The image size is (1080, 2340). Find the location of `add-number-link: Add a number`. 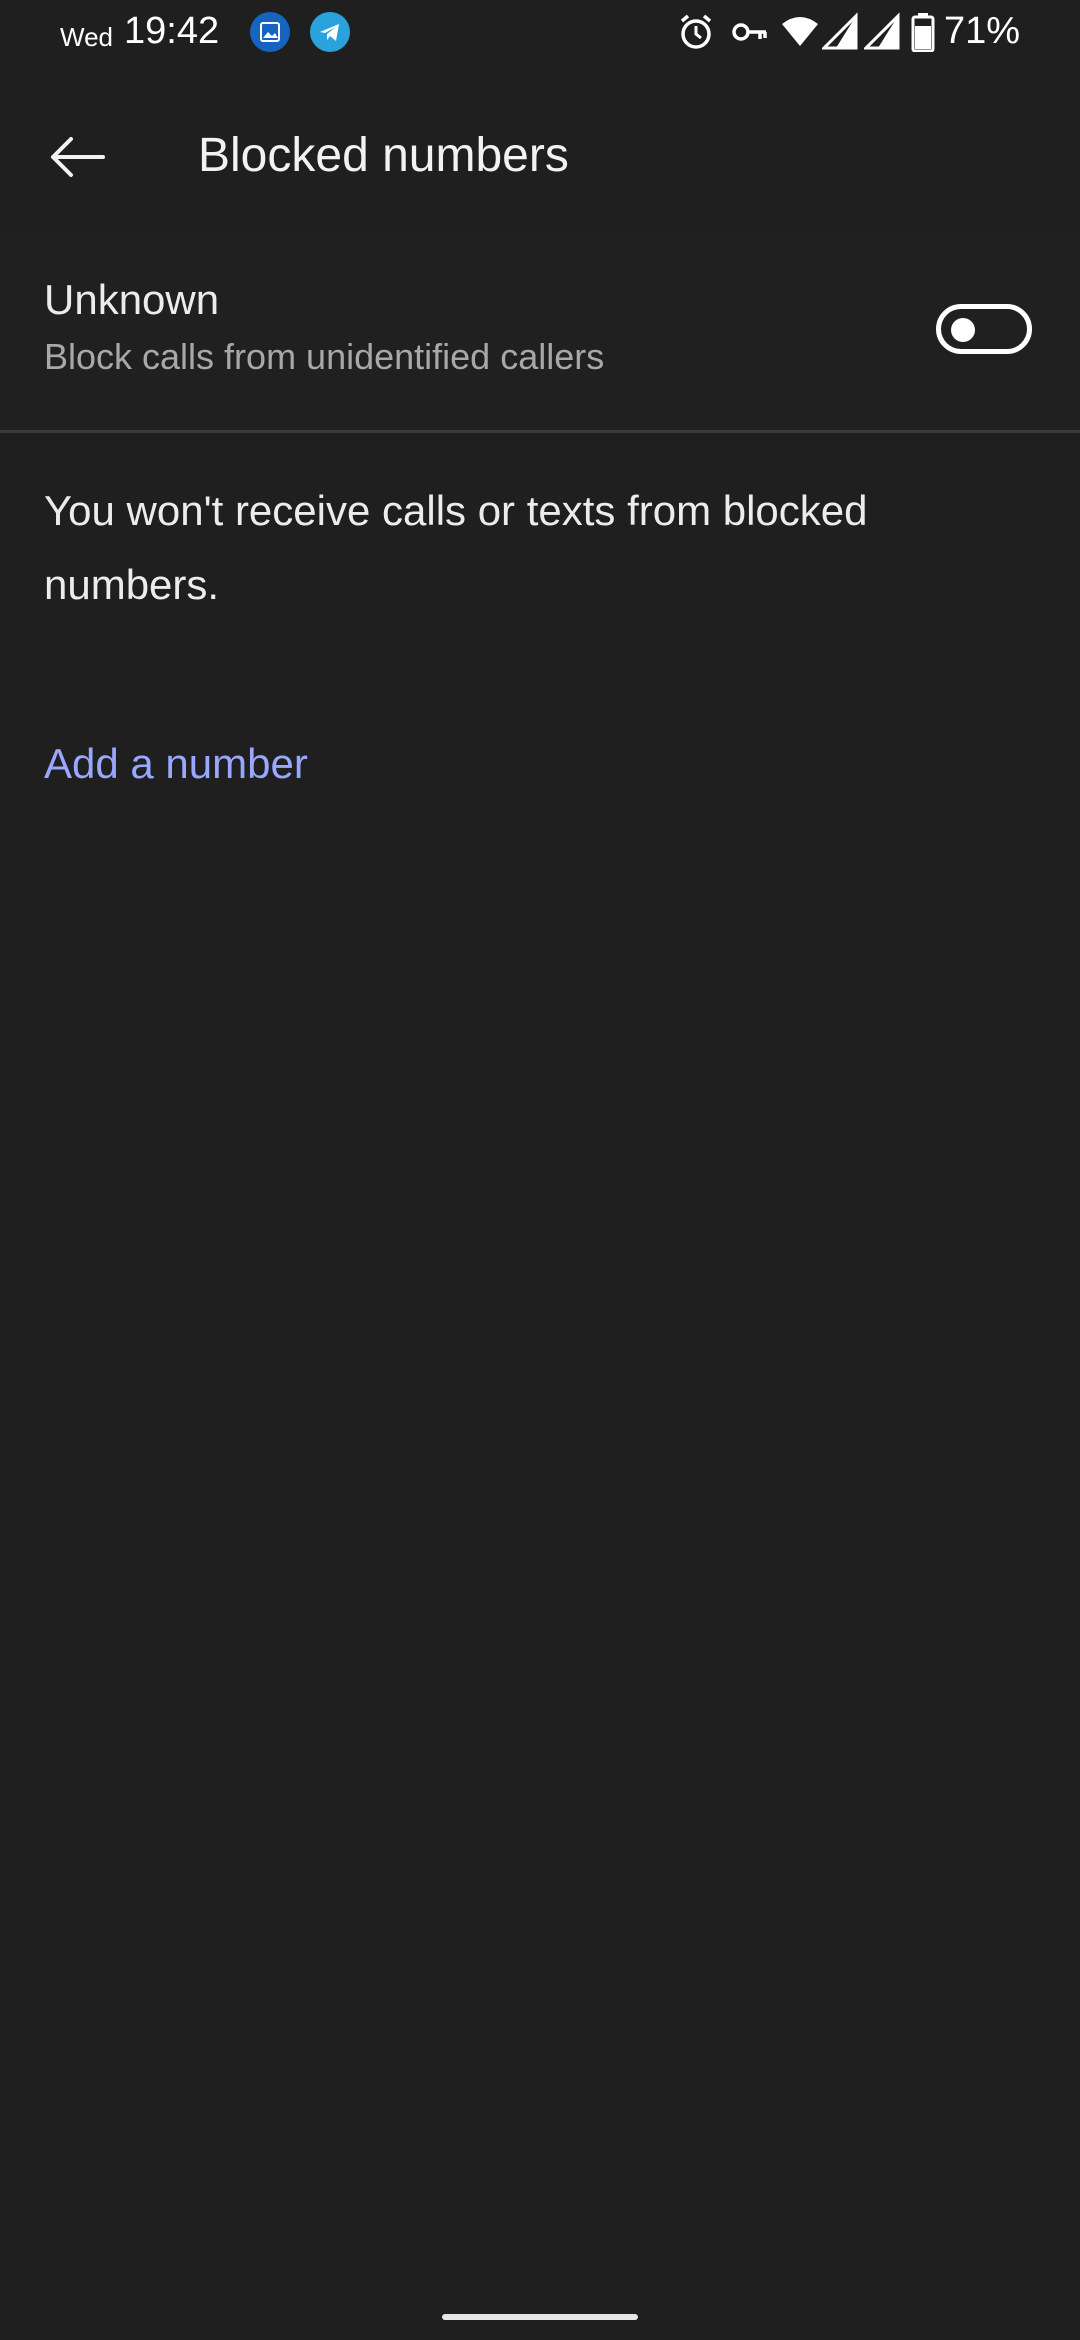

add-number-link: Add a number is located at coordinates (176, 764).